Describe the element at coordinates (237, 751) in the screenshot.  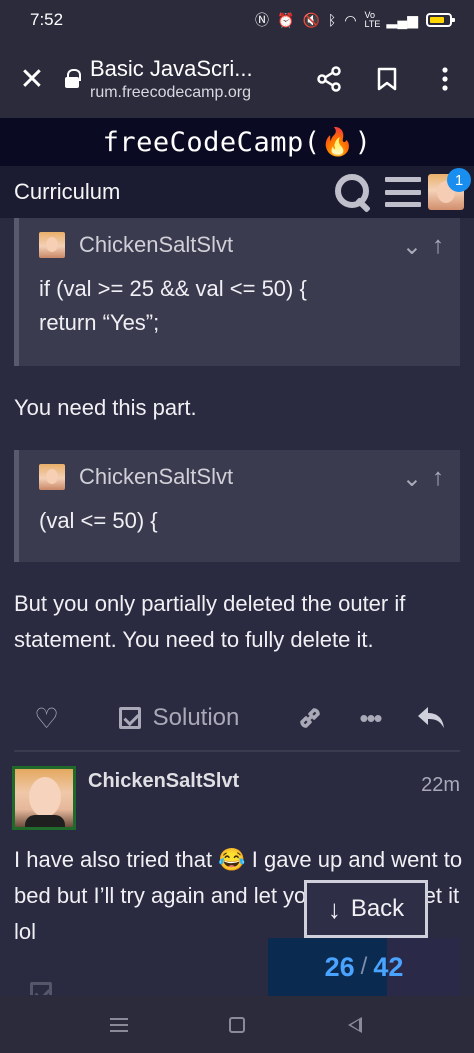
I see `post-divider` at that location.